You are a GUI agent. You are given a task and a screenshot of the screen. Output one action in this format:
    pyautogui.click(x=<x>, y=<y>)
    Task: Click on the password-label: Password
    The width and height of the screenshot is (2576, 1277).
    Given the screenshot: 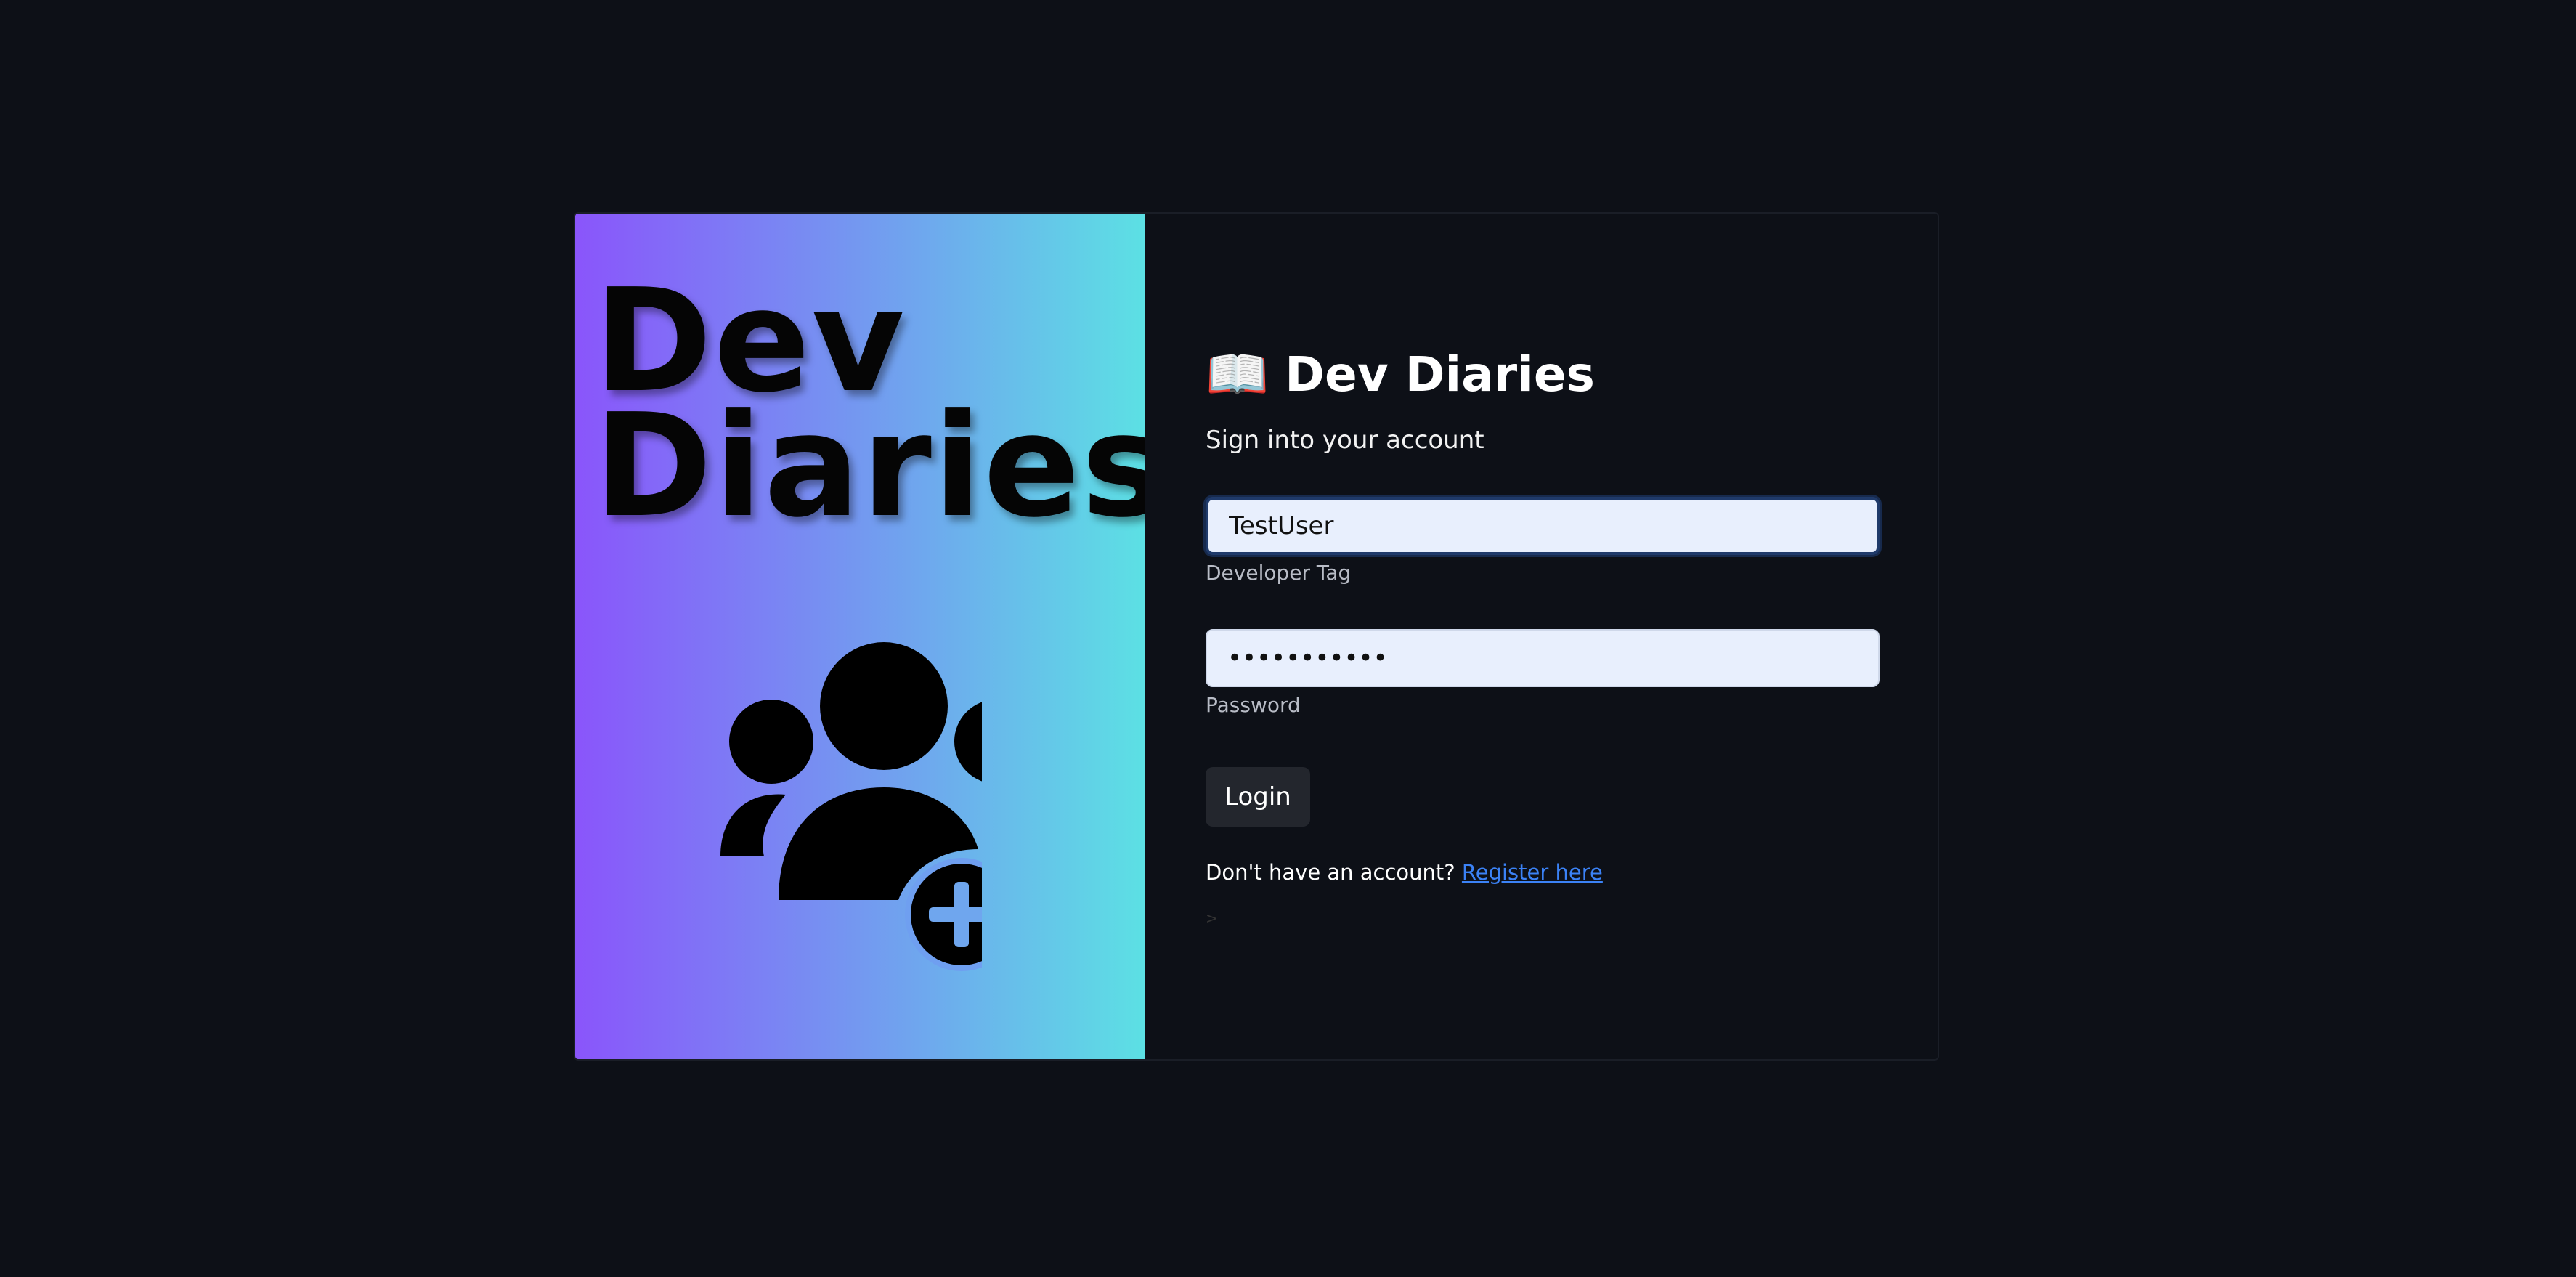 What is the action you would take?
    pyautogui.click(x=1253, y=705)
    